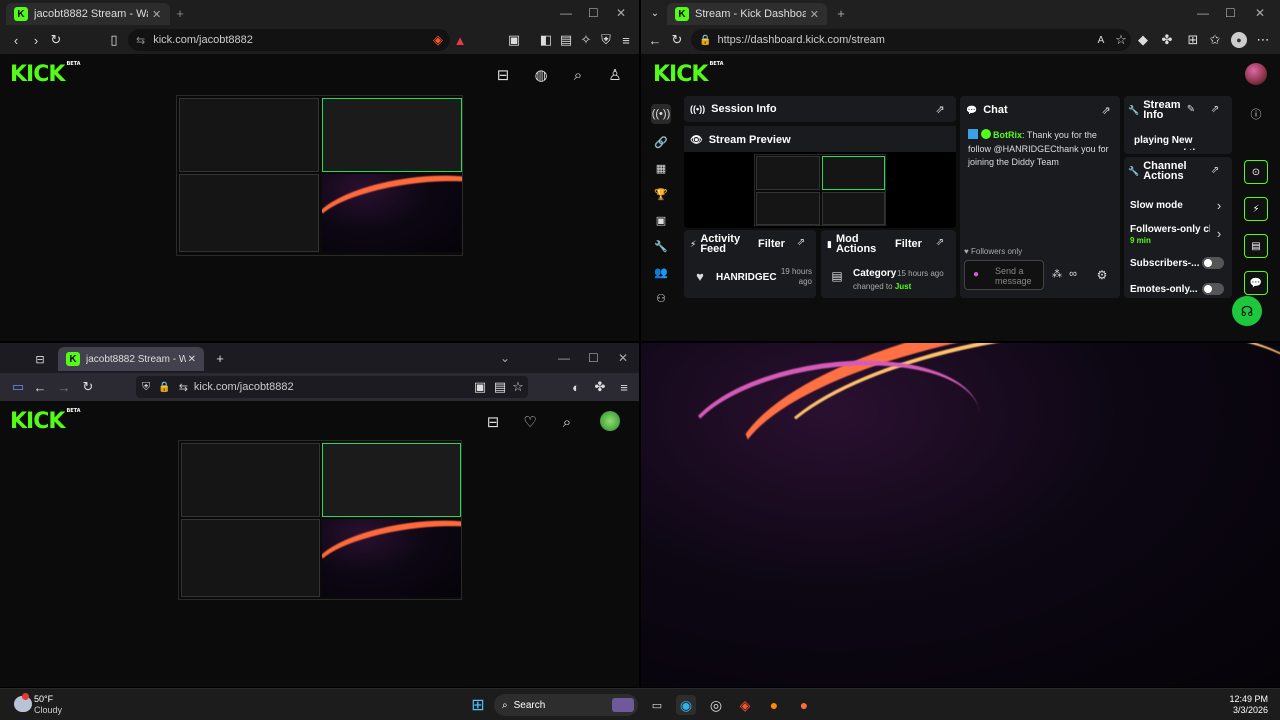  What do you see at coordinates (1073, 274) in the screenshot?
I see `infinity-icon: ∞` at bounding box center [1073, 274].